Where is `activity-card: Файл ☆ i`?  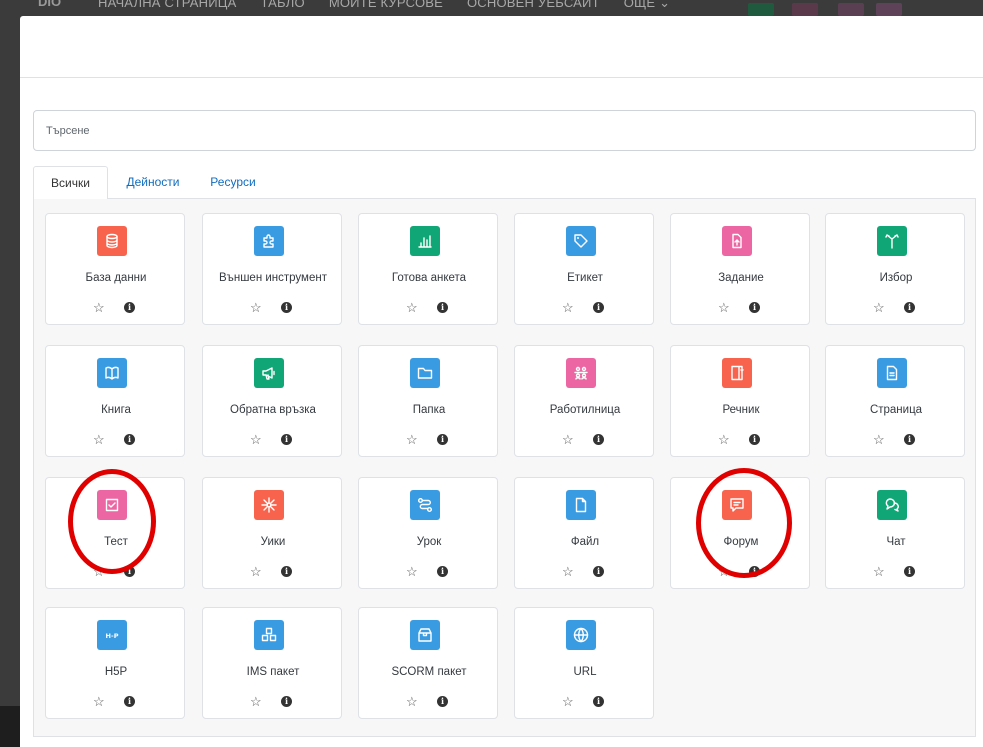 activity-card: Файл ☆ i is located at coordinates (584, 533).